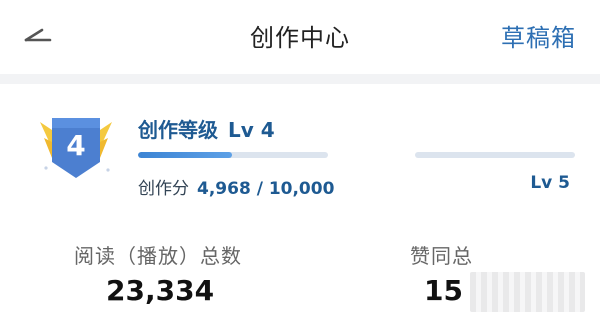 The height and width of the screenshot is (335, 600). Describe the element at coordinates (266, 189) in the screenshot. I see `score-value: 4,968 / 10,000` at that location.